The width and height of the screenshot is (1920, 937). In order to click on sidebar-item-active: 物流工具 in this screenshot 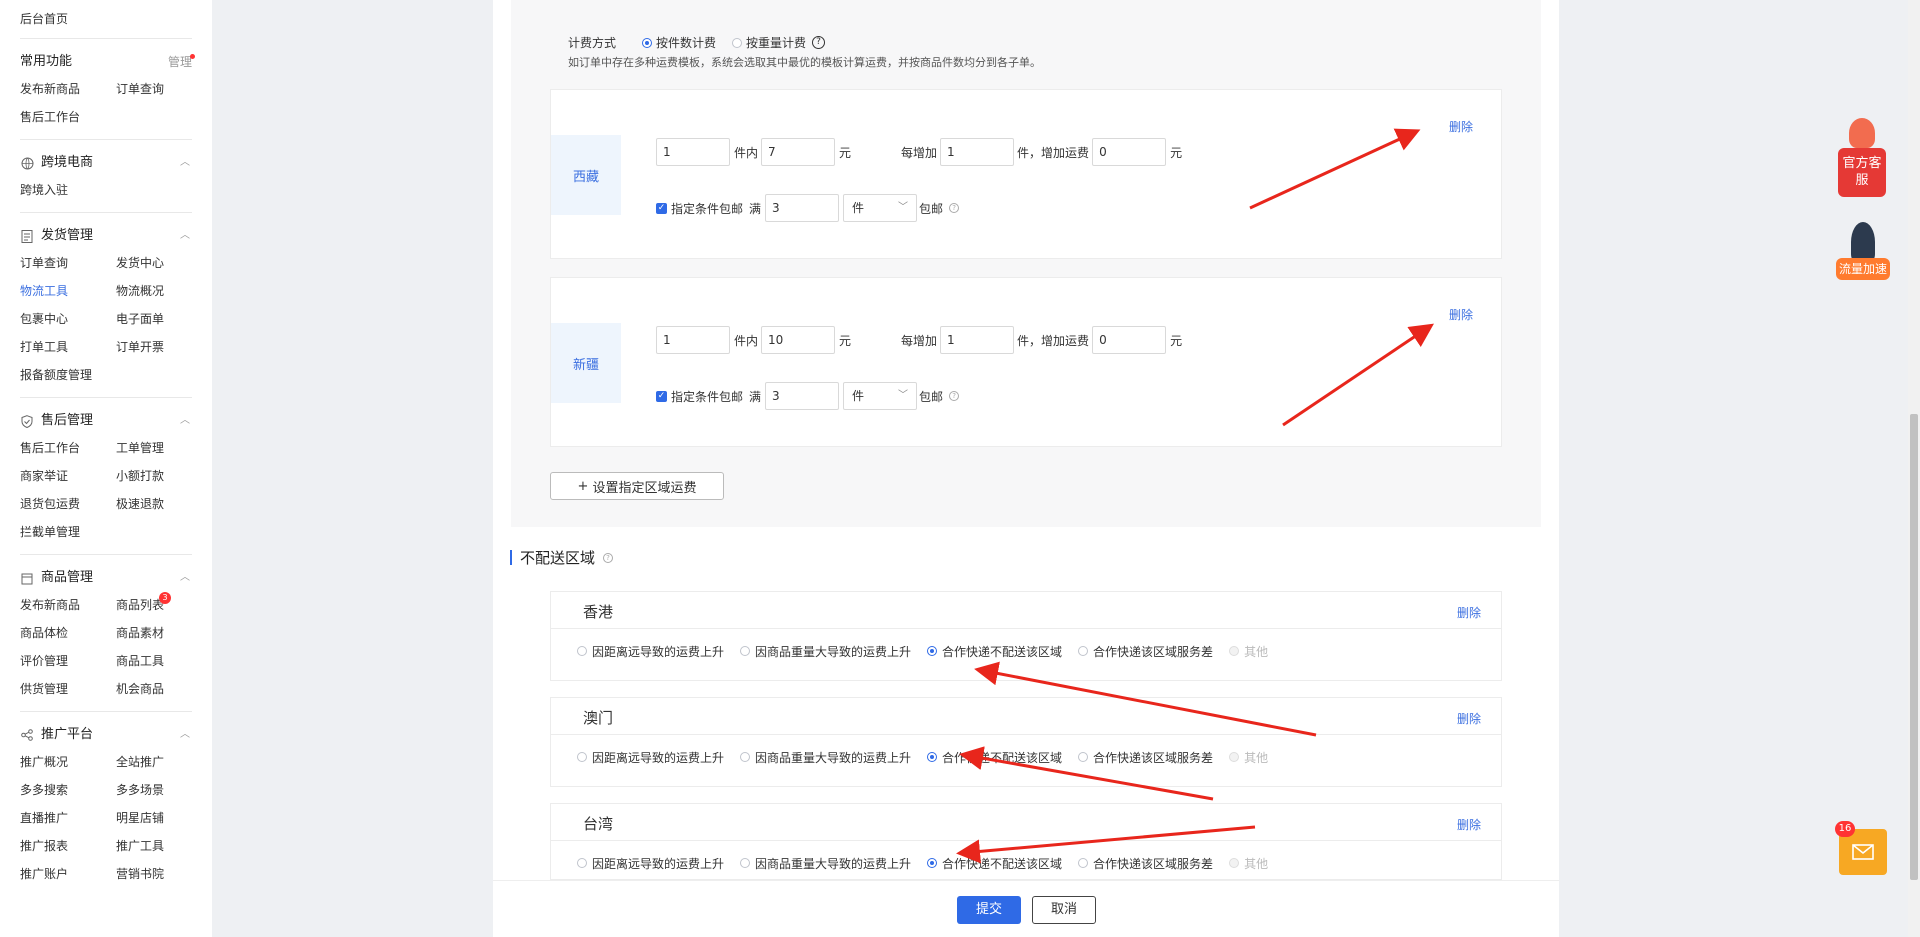, I will do `click(68, 291)`.